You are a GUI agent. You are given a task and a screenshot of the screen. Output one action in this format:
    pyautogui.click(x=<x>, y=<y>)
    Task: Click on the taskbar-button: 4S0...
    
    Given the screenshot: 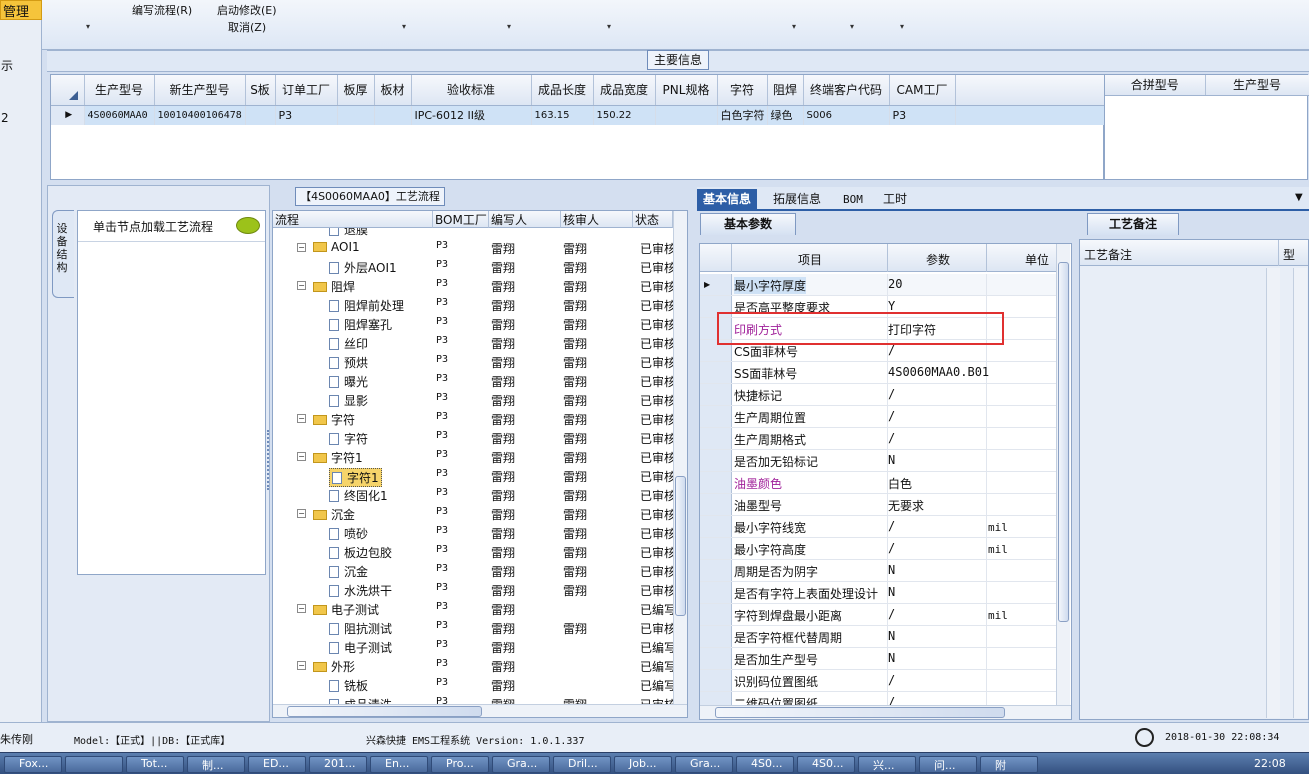 What is the action you would take?
    pyautogui.click(x=826, y=764)
    